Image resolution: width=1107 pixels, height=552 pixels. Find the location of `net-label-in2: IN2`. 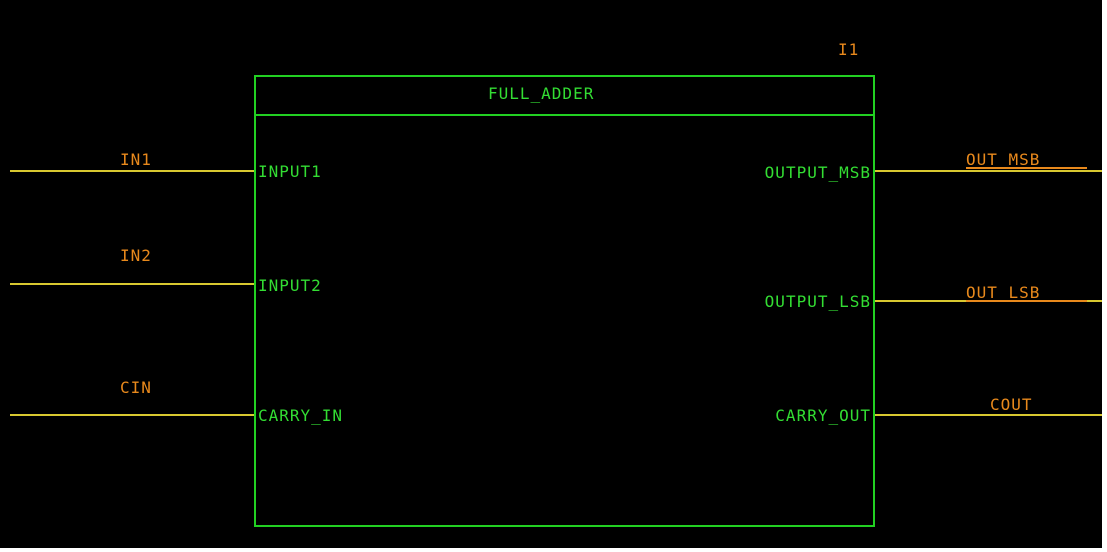

net-label-in2: IN2 is located at coordinates (136, 255).